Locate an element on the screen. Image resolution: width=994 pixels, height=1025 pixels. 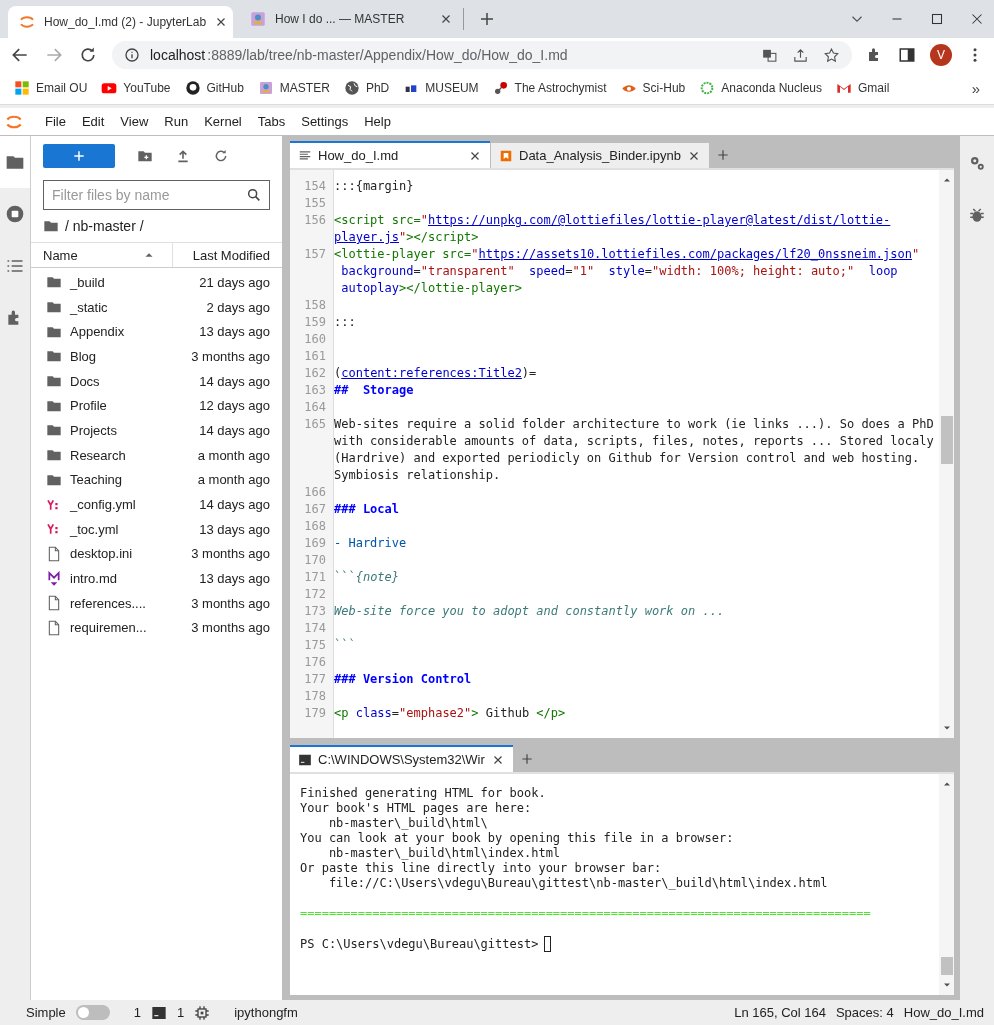
more-bookmarks-button: » is located at coordinates (975, 88).